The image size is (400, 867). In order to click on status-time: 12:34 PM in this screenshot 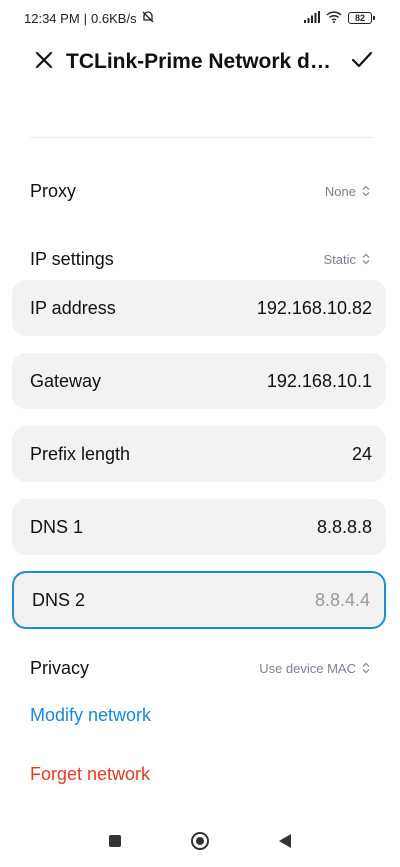, I will do `click(52, 18)`.